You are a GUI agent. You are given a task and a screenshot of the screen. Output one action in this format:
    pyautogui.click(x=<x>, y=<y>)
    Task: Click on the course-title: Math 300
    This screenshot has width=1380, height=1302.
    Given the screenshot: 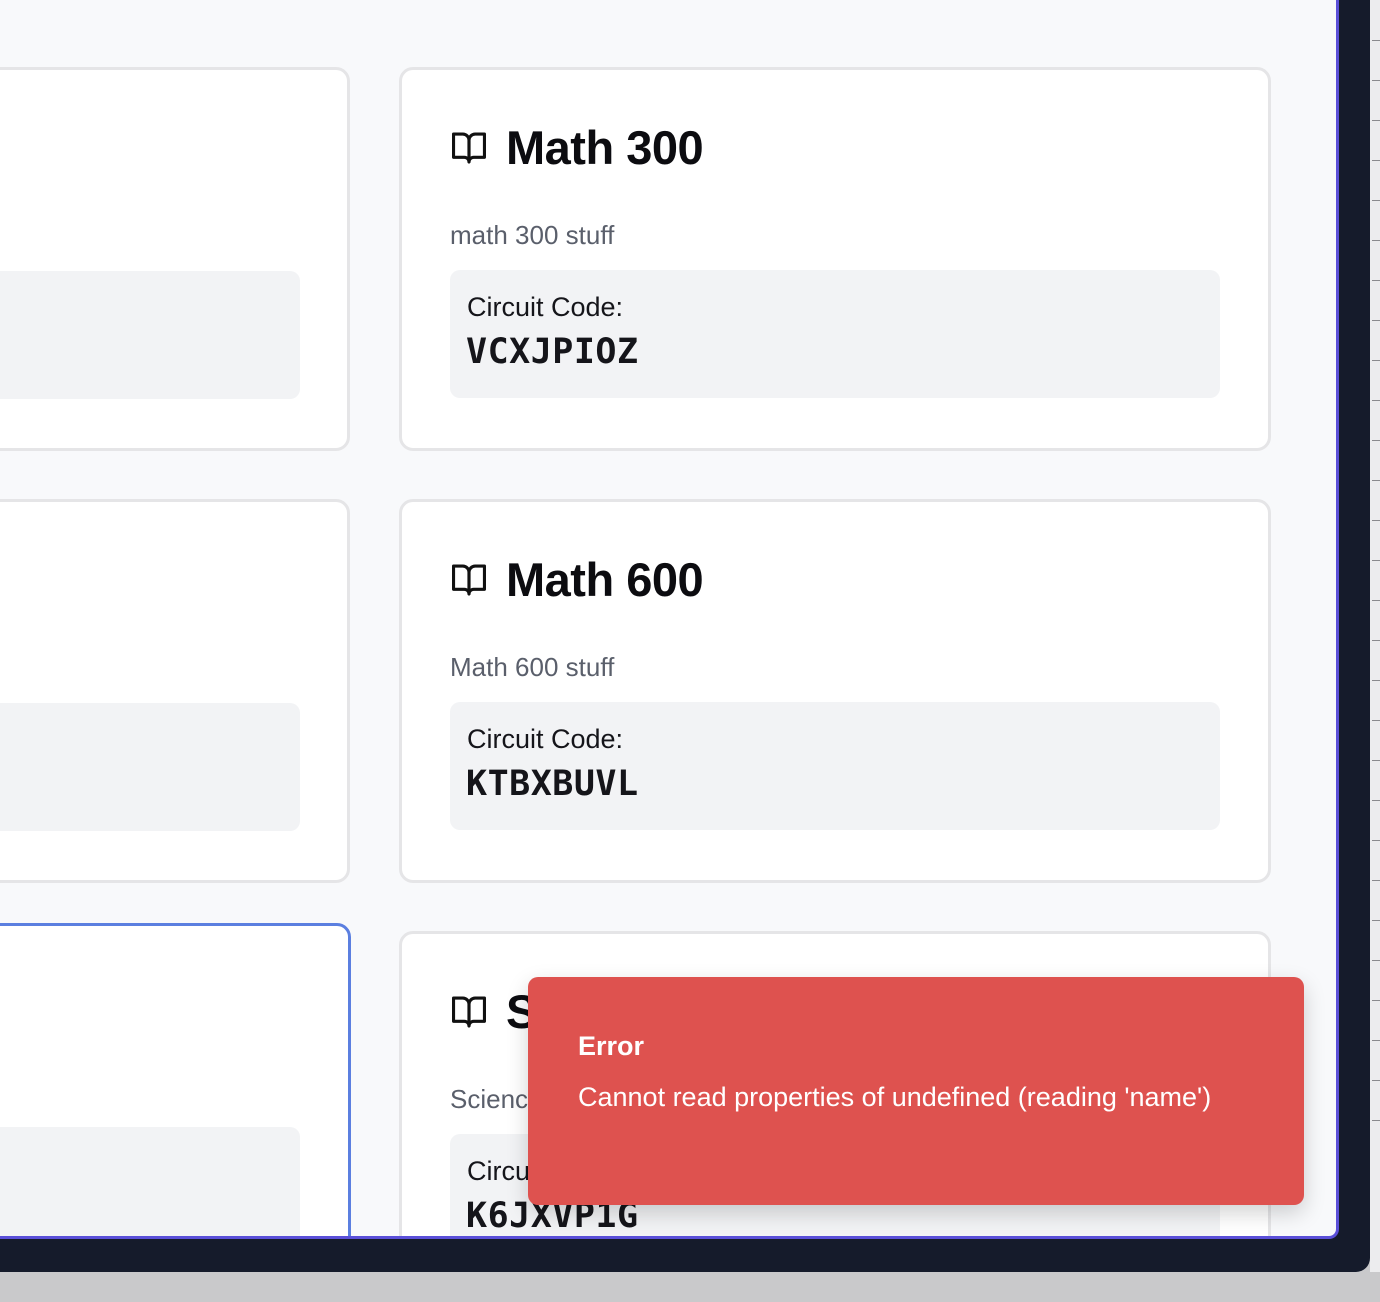 What is the action you would take?
    pyautogui.click(x=605, y=147)
    